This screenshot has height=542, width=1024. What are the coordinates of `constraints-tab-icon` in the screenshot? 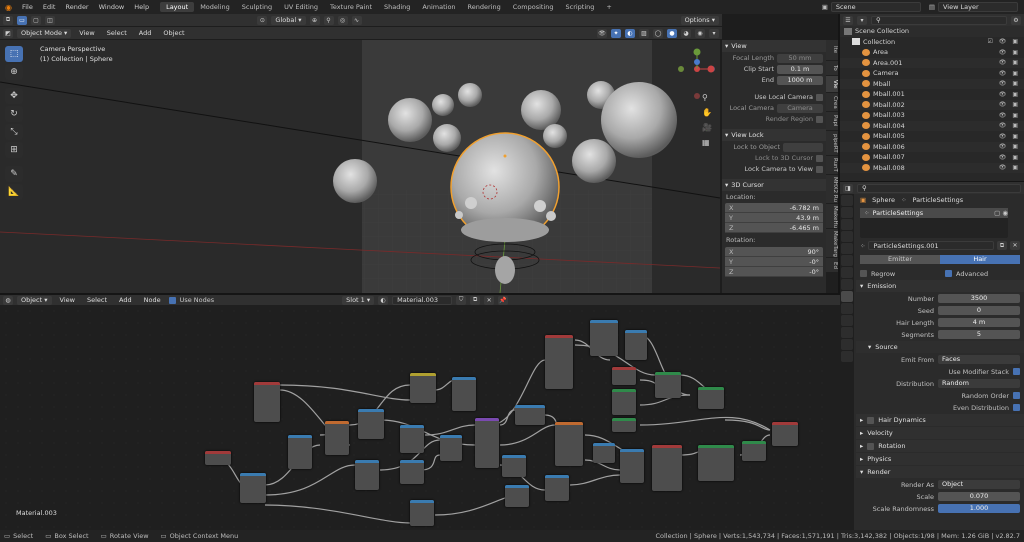 It's located at (847, 320).